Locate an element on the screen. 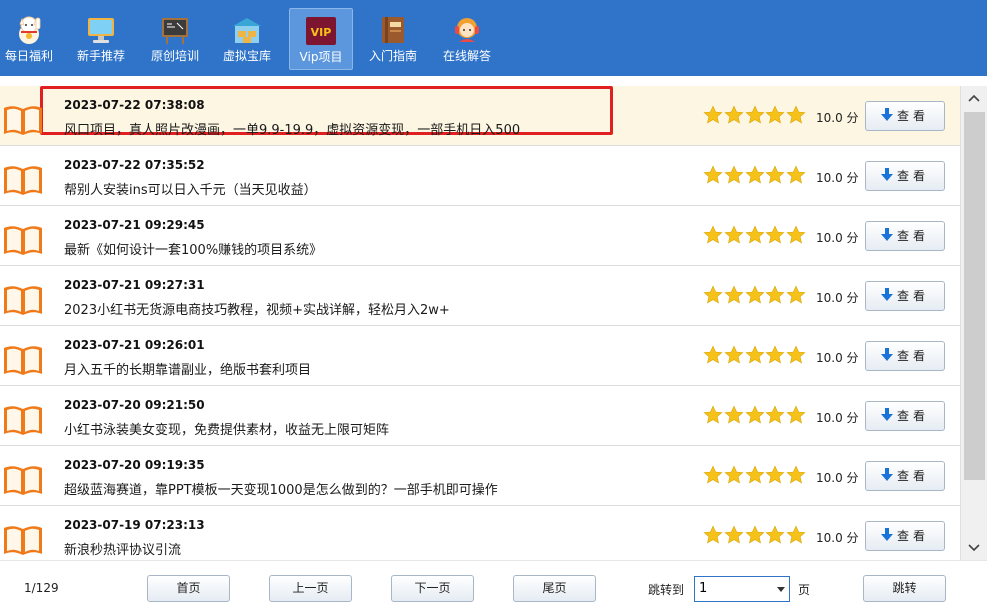 Image resolution: width=987 pixels, height=609 pixels. item-title: 帮别人安装ins可以日入千元（当天见收益） is located at coordinates (190, 188).